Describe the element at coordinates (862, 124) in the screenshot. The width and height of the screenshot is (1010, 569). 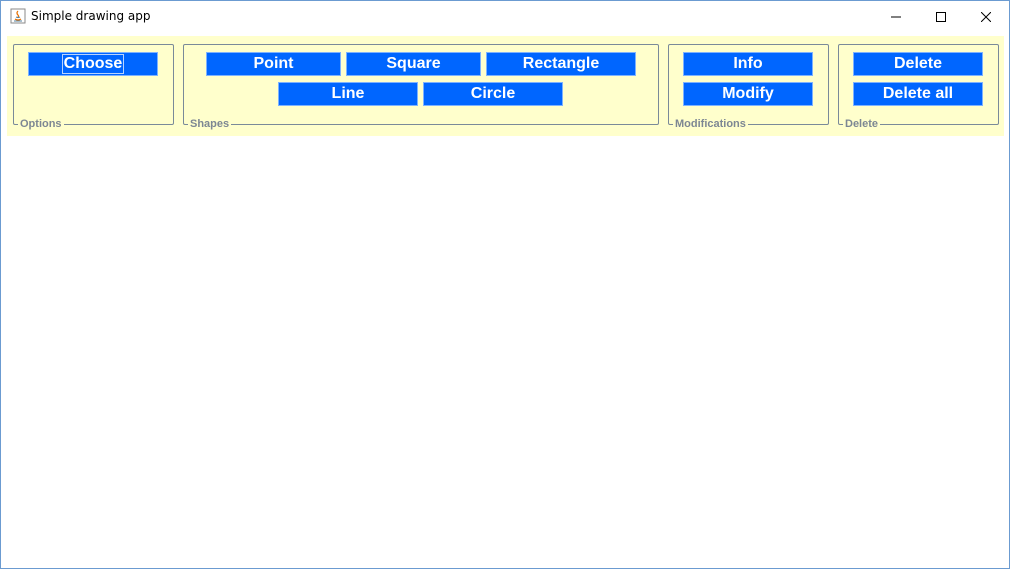
I see `delete-legend: Delete` at that location.